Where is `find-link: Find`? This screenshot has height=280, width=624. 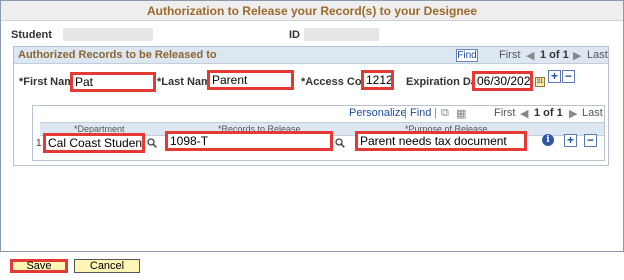 find-link: Find is located at coordinates (420, 113).